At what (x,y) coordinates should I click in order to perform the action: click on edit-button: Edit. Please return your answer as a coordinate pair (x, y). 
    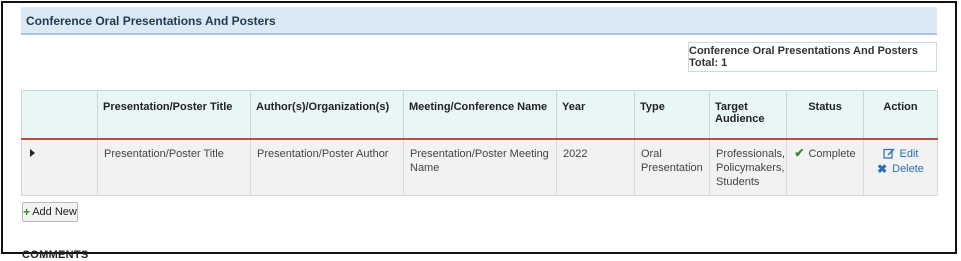
    Looking at the image, I should click on (900, 154).